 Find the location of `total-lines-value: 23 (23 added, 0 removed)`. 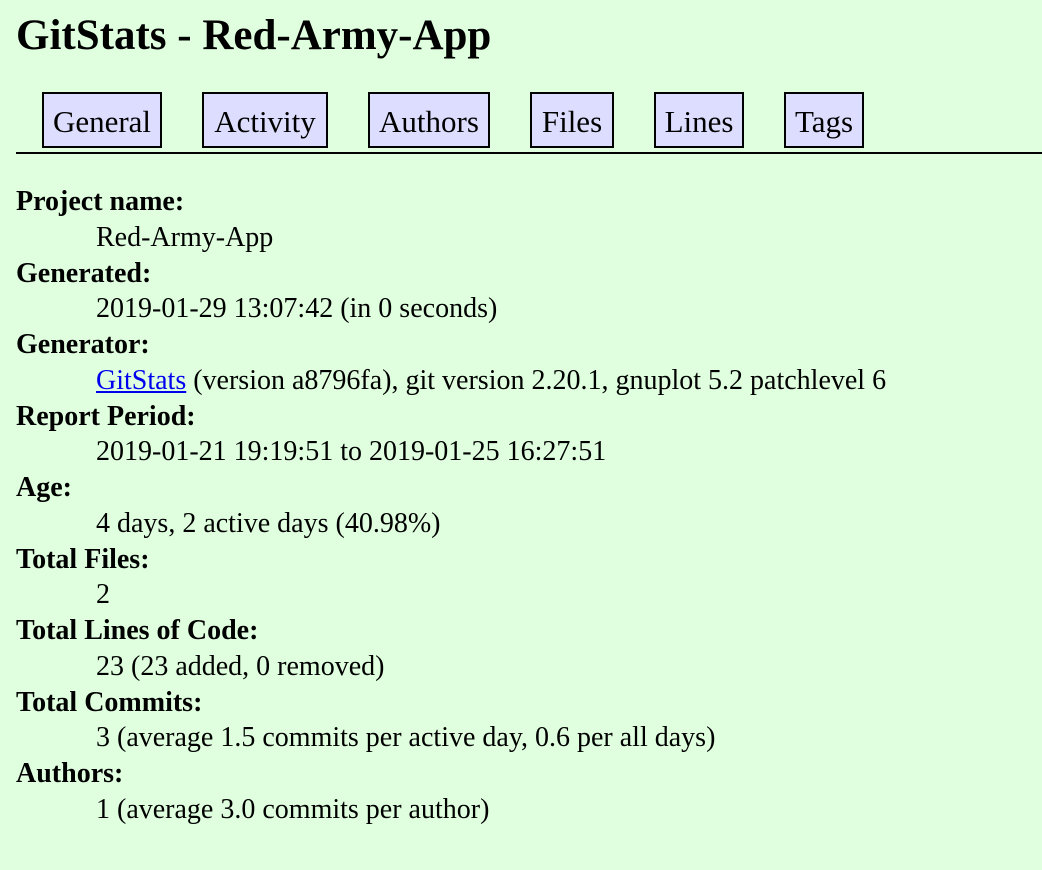

total-lines-value: 23 (23 added, 0 removed) is located at coordinates (240, 666).